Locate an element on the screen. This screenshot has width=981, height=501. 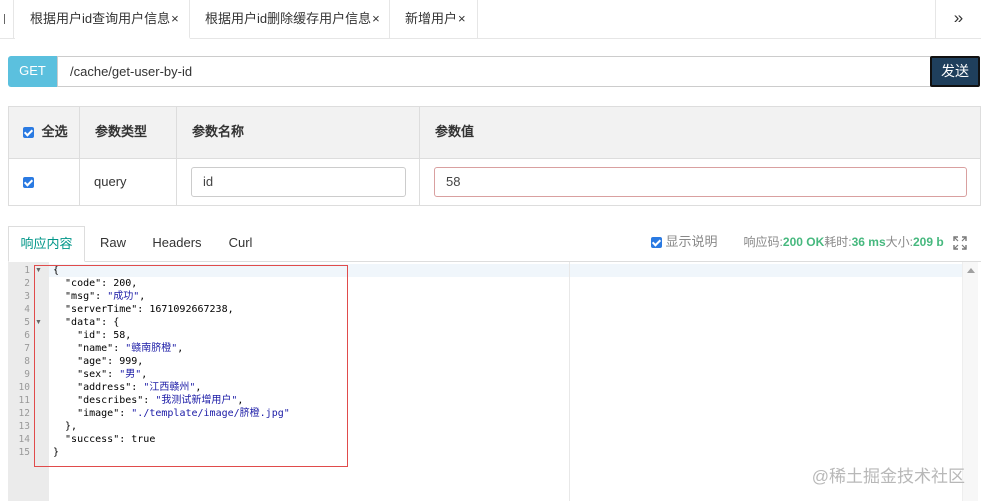
code-line: } is located at coordinates (56, 452).